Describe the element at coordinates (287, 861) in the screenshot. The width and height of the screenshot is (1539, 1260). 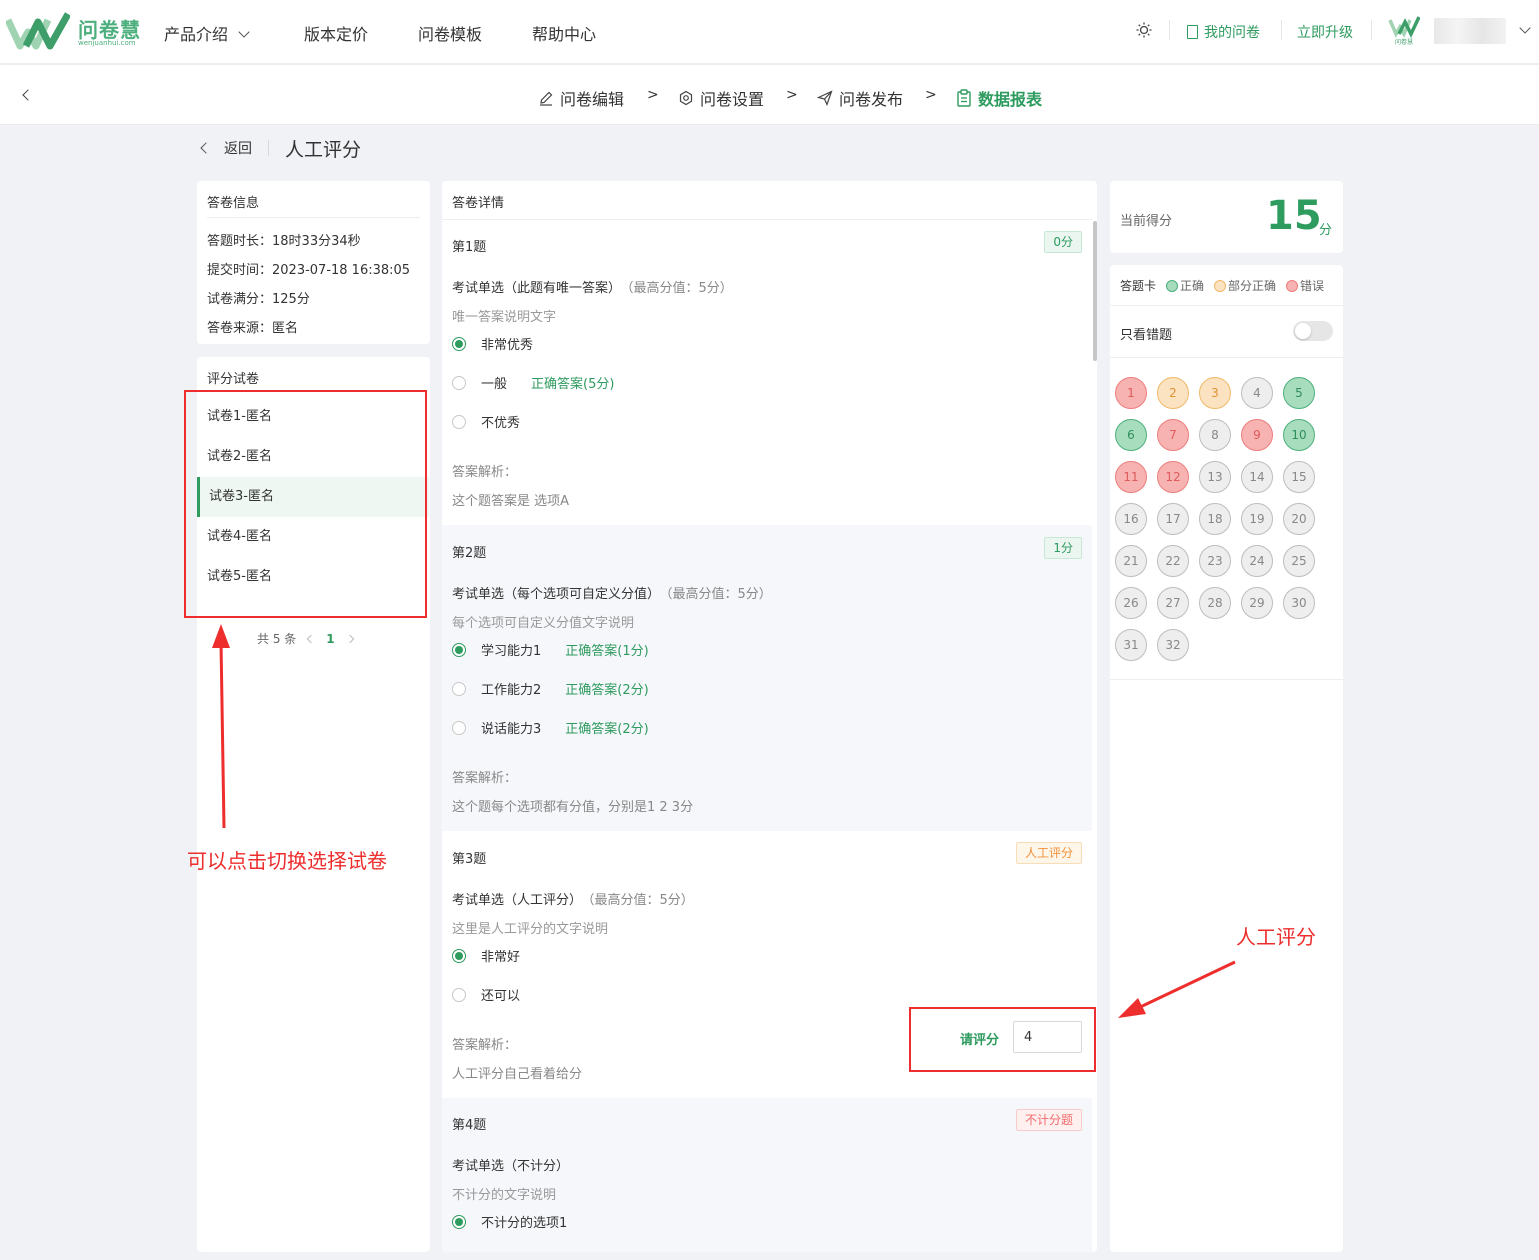
I see `annotation-switch-paper: 可以点击切换选择试卷` at that location.